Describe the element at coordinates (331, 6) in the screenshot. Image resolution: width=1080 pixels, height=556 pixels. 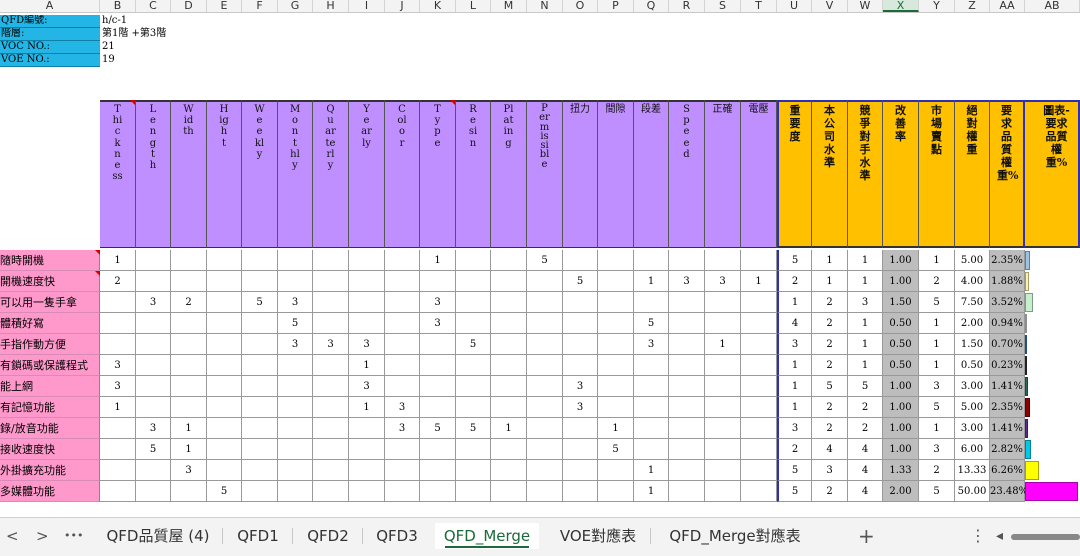
I see `column-header-h: H` at that location.